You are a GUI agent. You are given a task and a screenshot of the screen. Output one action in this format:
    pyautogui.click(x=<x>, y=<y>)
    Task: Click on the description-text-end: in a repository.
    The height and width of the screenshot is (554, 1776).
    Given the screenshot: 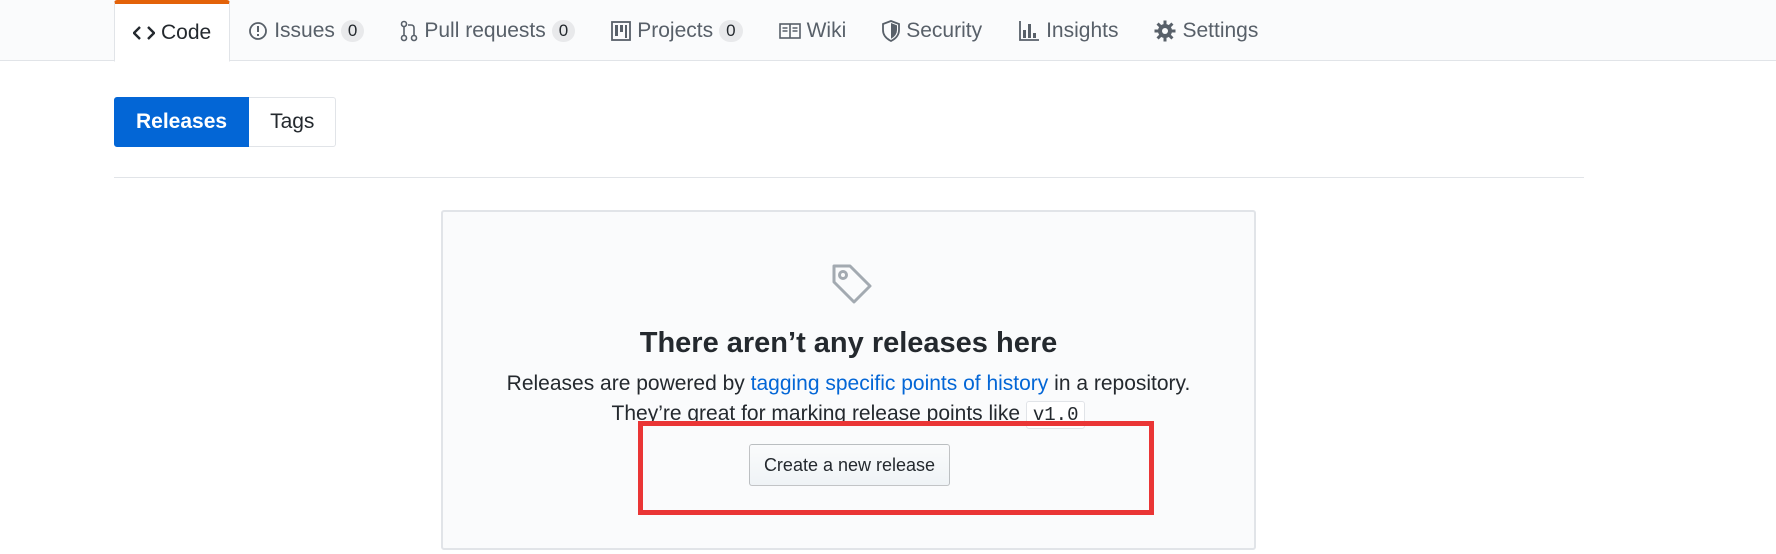 What is the action you would take?
    pyautogui.click(x=1119, y=383)
    